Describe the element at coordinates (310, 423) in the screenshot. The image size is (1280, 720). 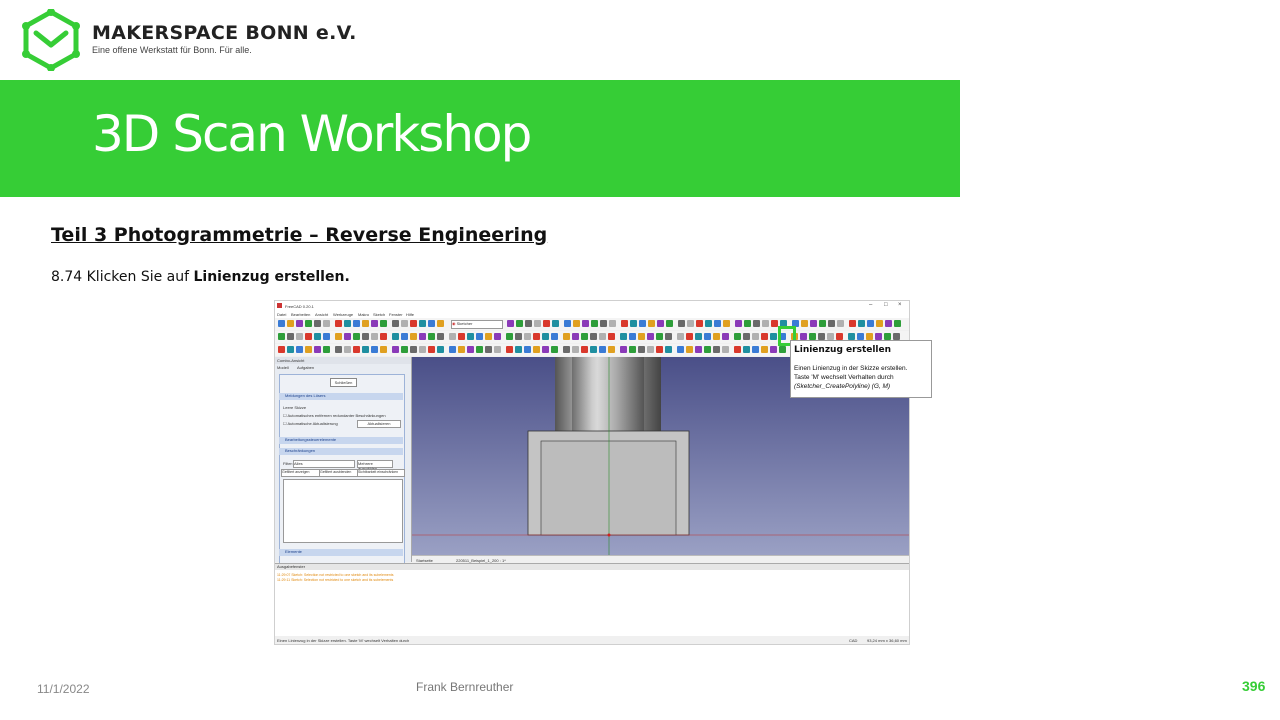
I see `auto-update-checkbox: ☐ Automatische Aktualisierung` at that location.